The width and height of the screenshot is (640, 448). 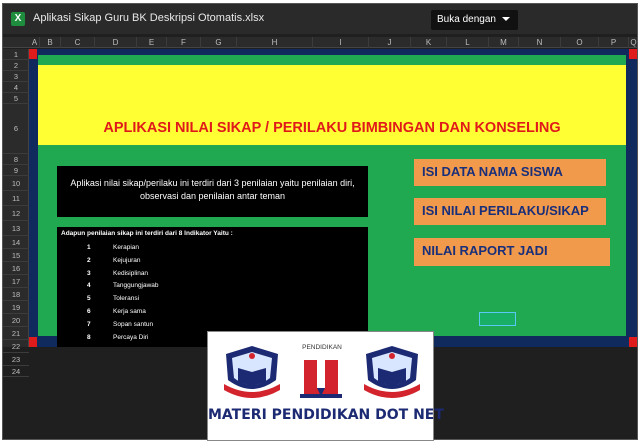 I want to click on open-with-label: Buka dengan, so click(x=466, y=19).